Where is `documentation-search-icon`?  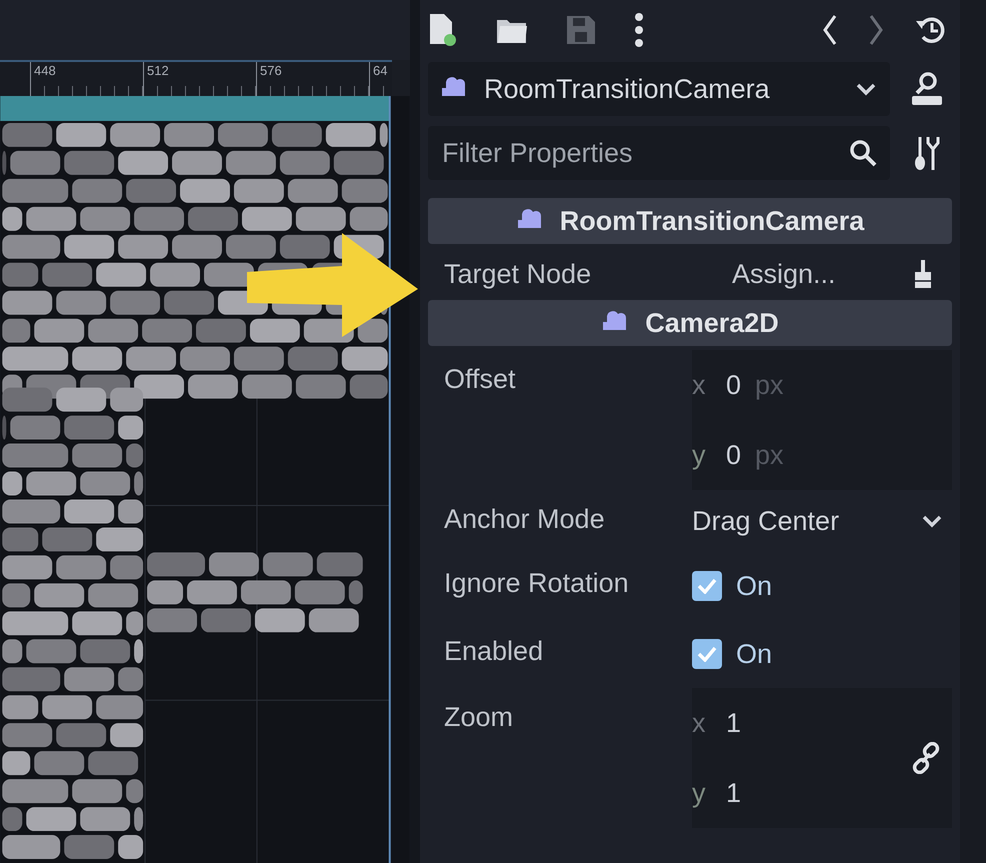 documentation-search-icon is located at coordinates (927, 89).